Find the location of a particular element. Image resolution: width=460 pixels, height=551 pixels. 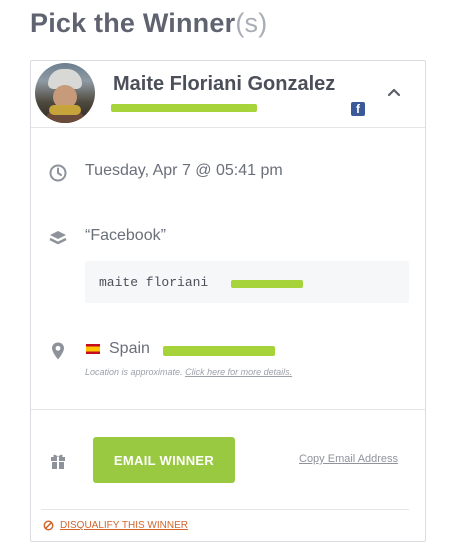

redacted-handle is located at coordinates (184, 108).